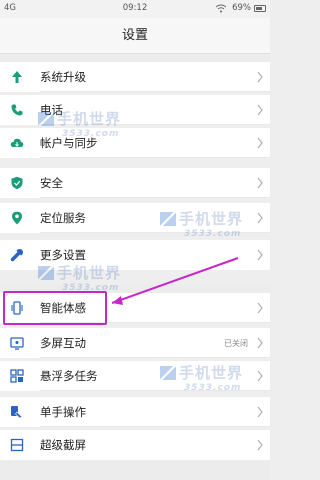  I want to click on settings-item-label: 单手操作, so click(63, 412).